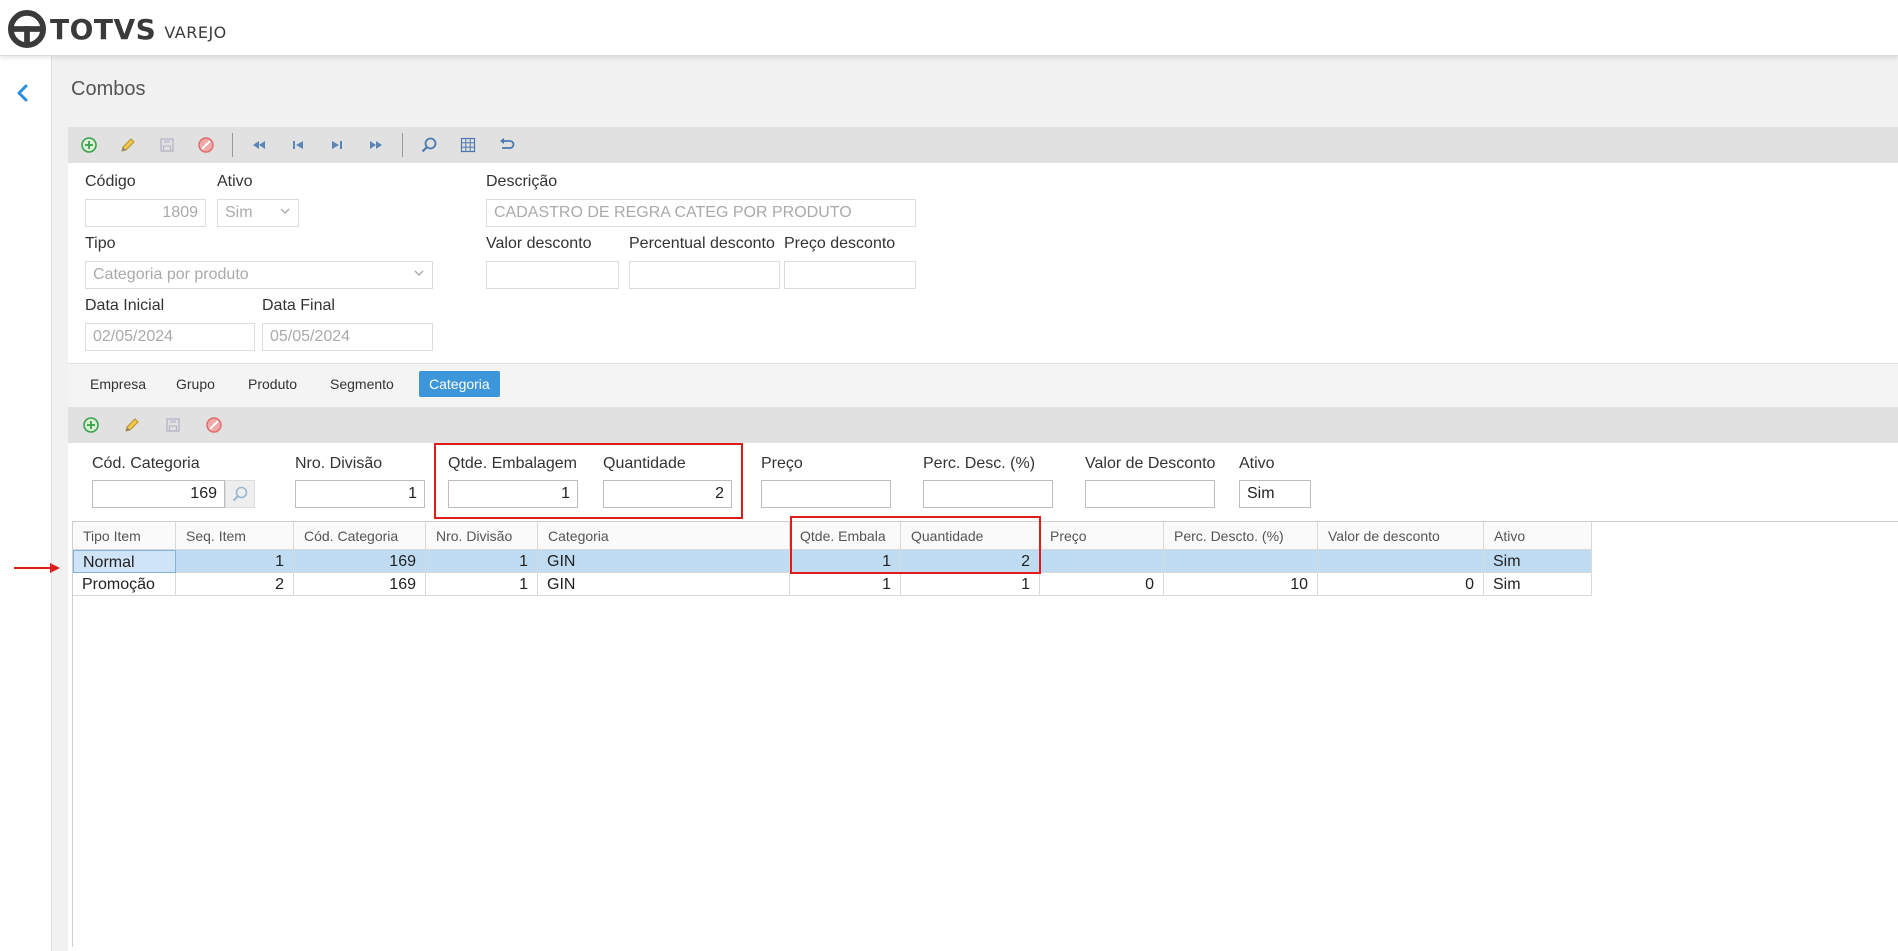 Image resolution: width=1898 pixels, height=951 pixels. Describe the element at coordinates (362, 384) in the screenshot. I see `tab-segmento: Segmento` at that location.